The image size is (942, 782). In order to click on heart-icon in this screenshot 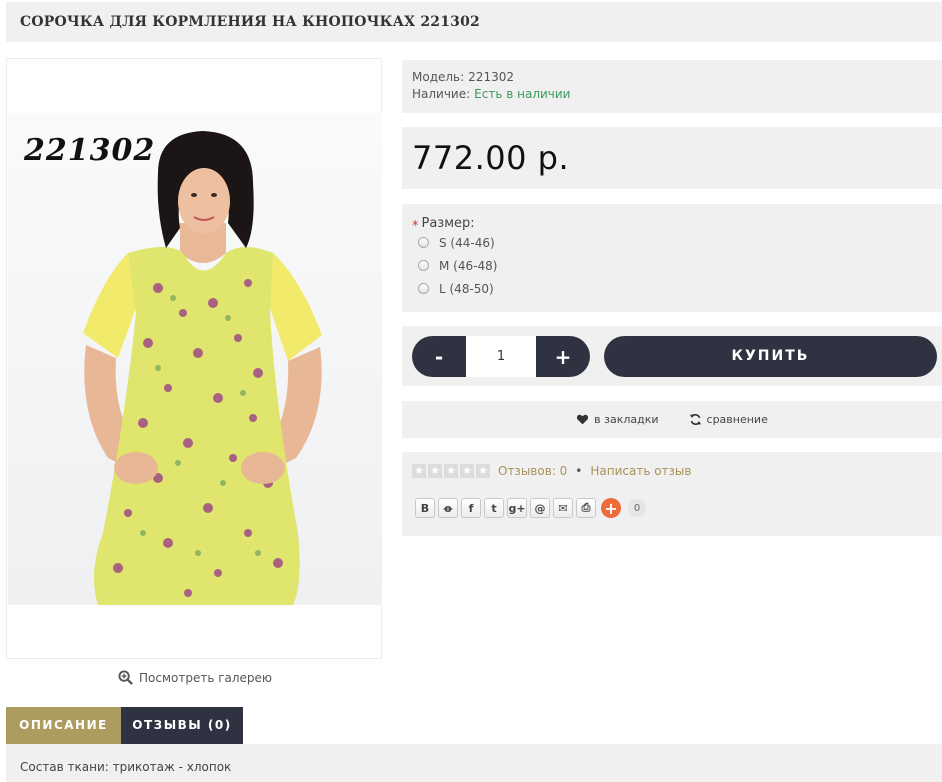, I will do `click(583, 419)`.